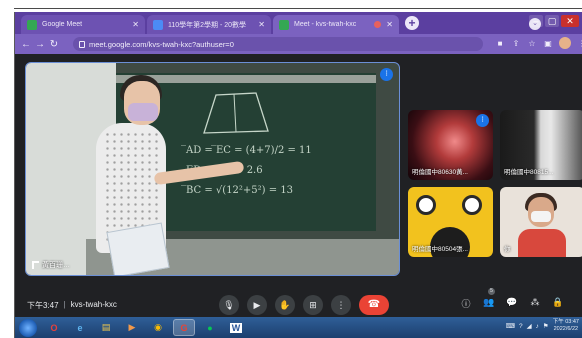  Describe the element at coordinates (466, 303) in the screenshot. I see `meeting-details-icon: ⓘ` at that location.